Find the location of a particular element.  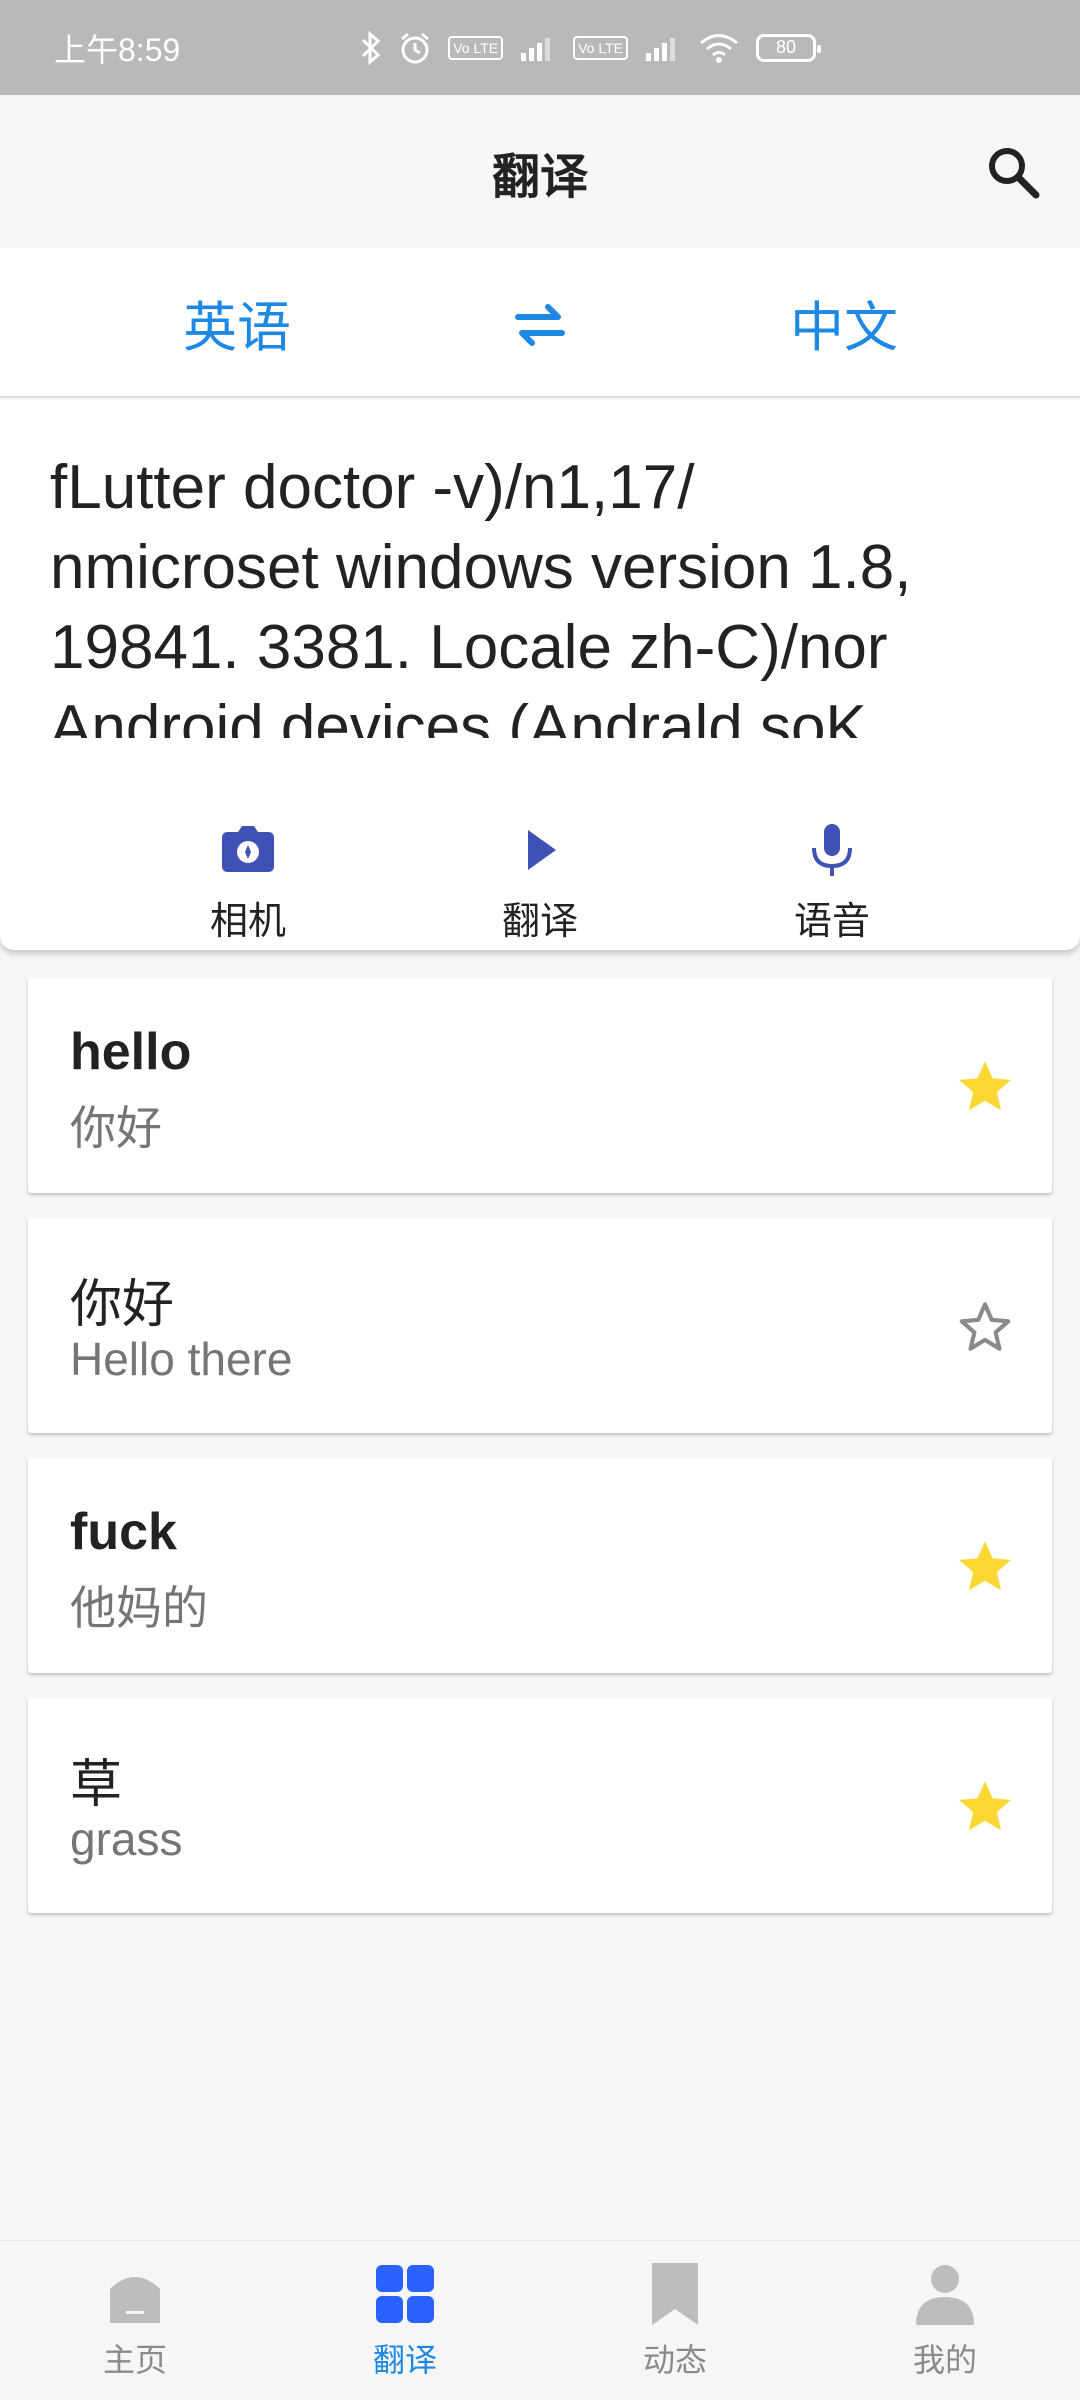

star-outline-icon is located at coordinates (985, 1327).